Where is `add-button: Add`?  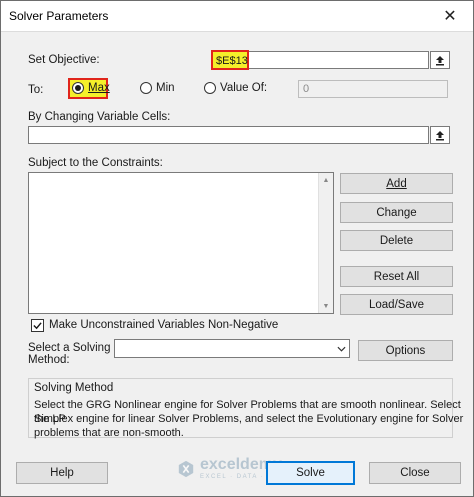
add-button: Add is located at coordinates (396, 183).